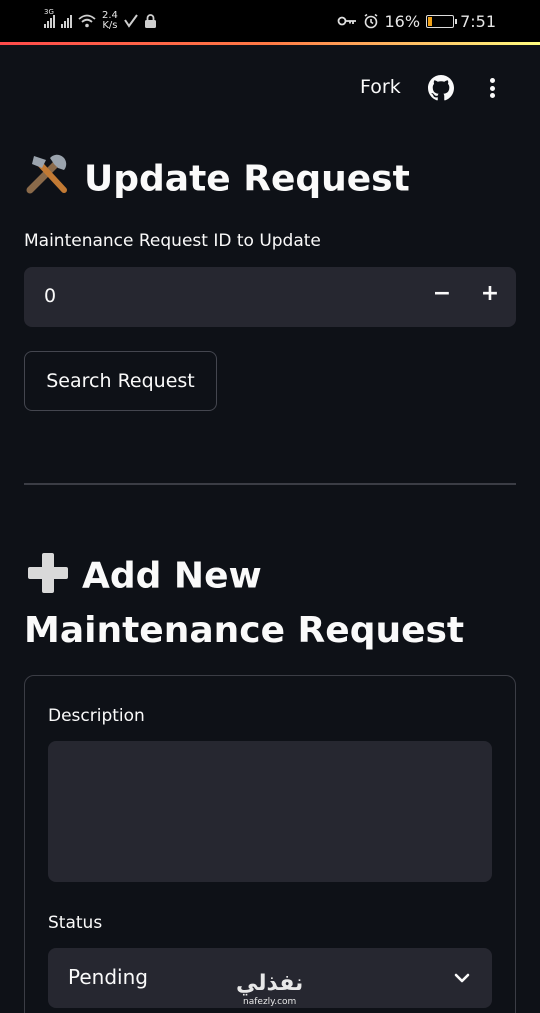  What do you see at coordinates (492, 88) in the screenshot?
I see `more-vertical-icon` at bounding box center [492, 88].